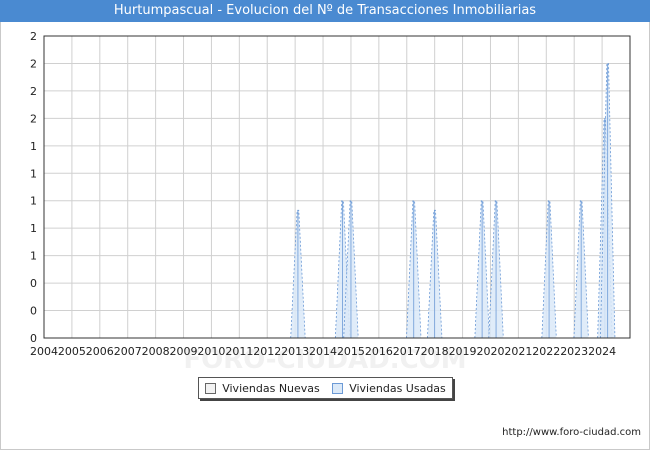 The image size is (650, 450). What do you see at coordinates (435, 351) in the screenshot?
I see `x-tick-label: 2018` at bounding box center [435, 351].